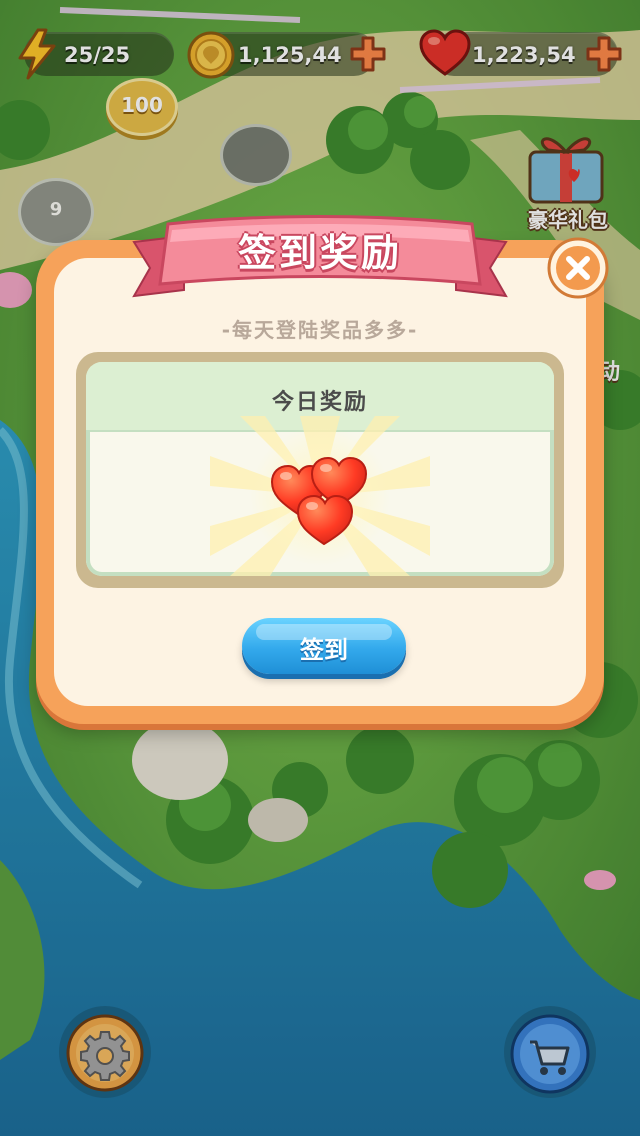  I want to click on reward-title: 今日奖励, so click(319, 402).